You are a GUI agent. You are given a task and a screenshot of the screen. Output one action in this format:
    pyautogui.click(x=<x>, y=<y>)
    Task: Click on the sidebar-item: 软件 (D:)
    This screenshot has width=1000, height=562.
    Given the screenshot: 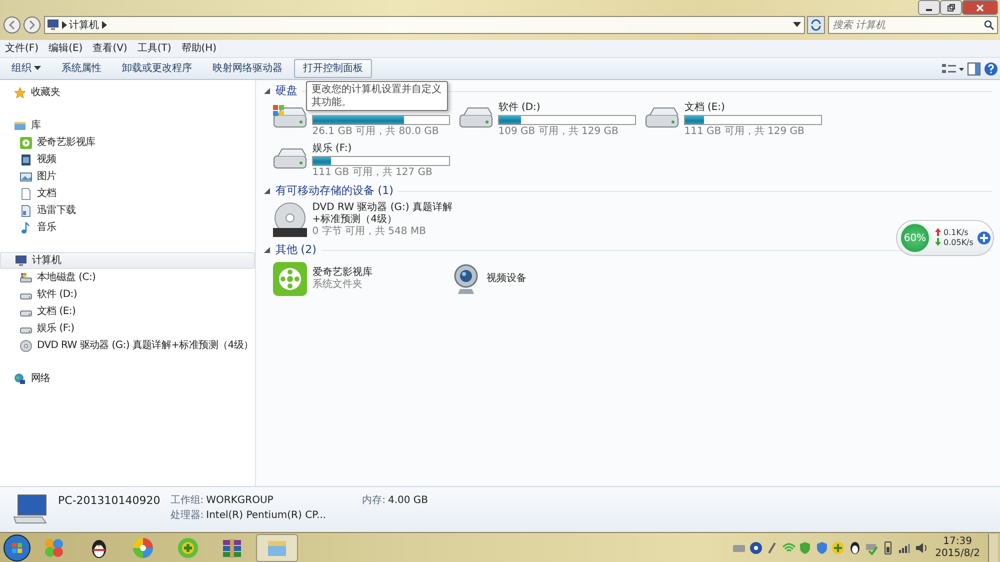 What is the action you would take?
    pyautogui.click(x=128, y=294)
    